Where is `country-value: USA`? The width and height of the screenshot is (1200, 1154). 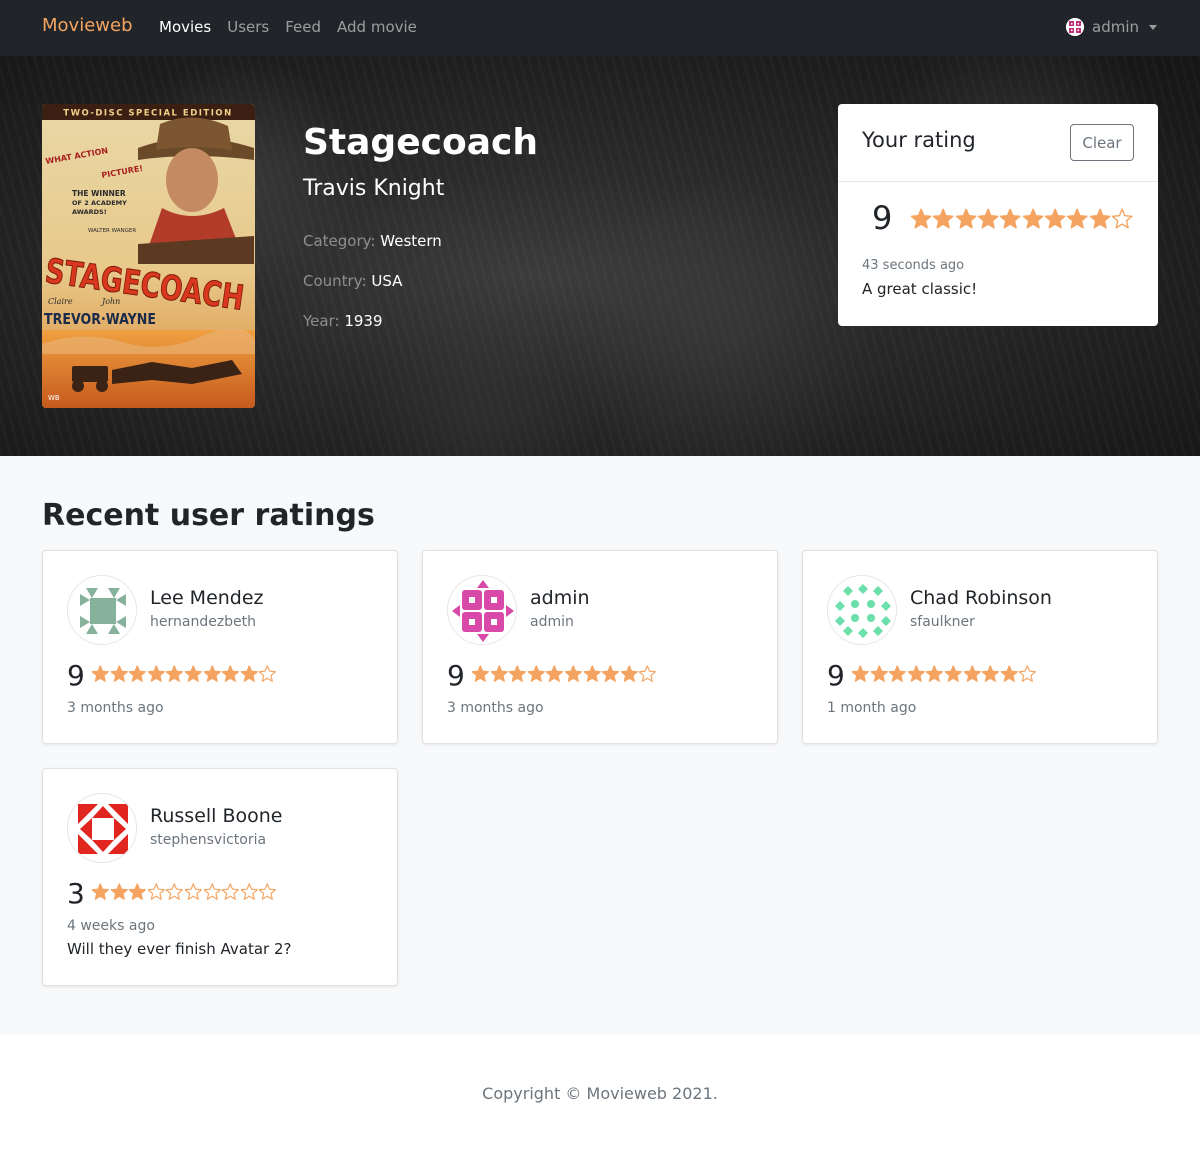
country-value: USA is located at coordinates (387, 281).